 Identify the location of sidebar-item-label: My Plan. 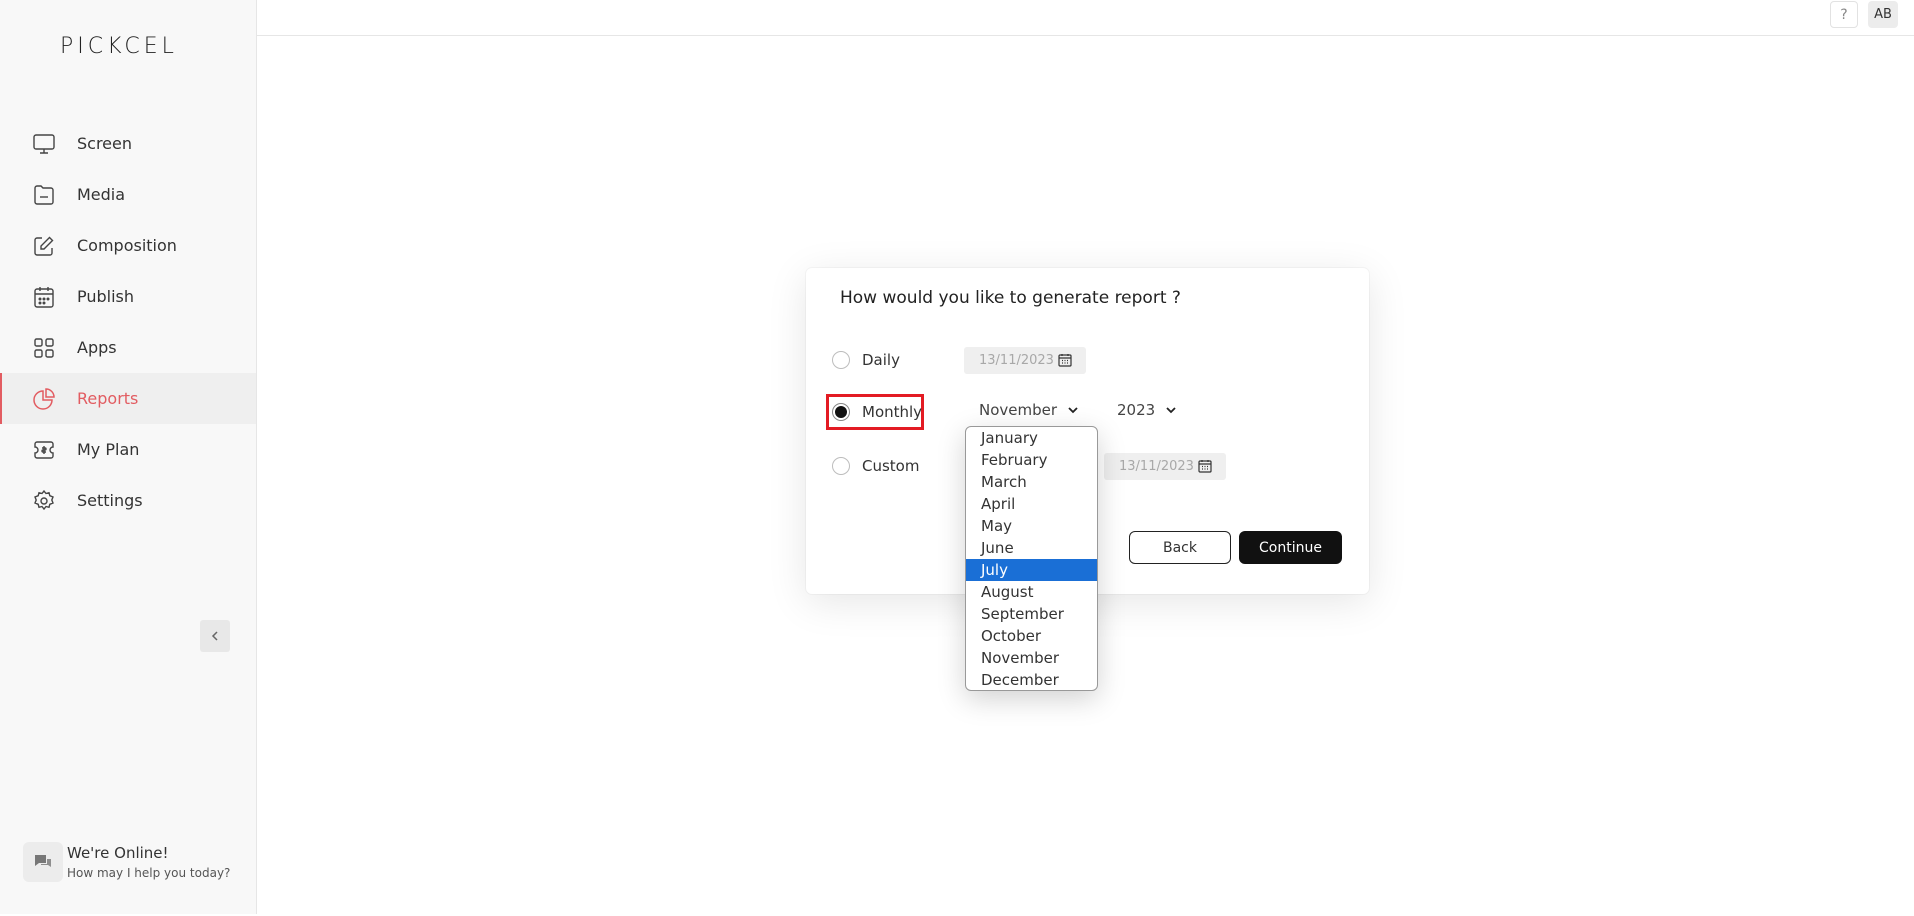
(108, 449).